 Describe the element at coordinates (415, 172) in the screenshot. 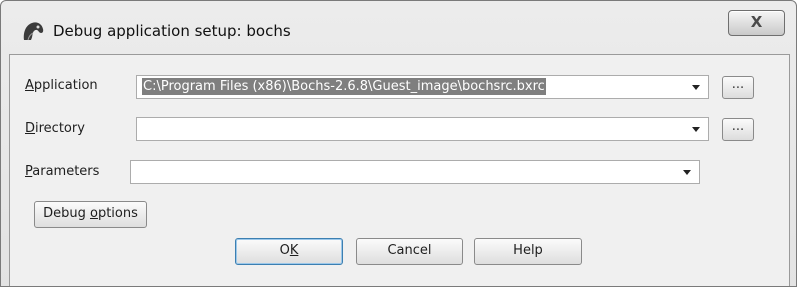

I see `parameters-combobox` at that location.